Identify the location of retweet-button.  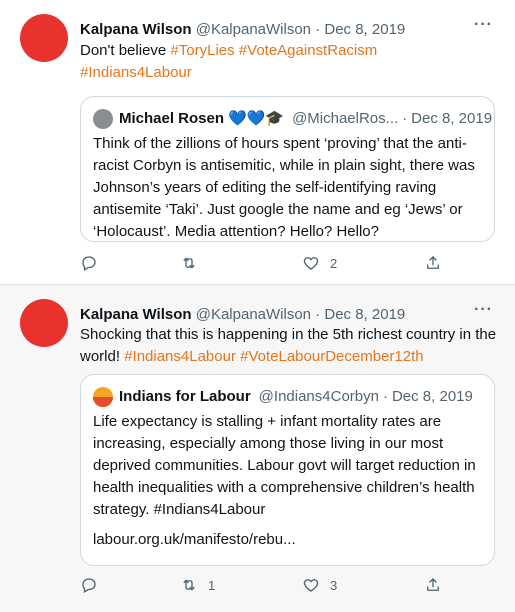
(194, 263).